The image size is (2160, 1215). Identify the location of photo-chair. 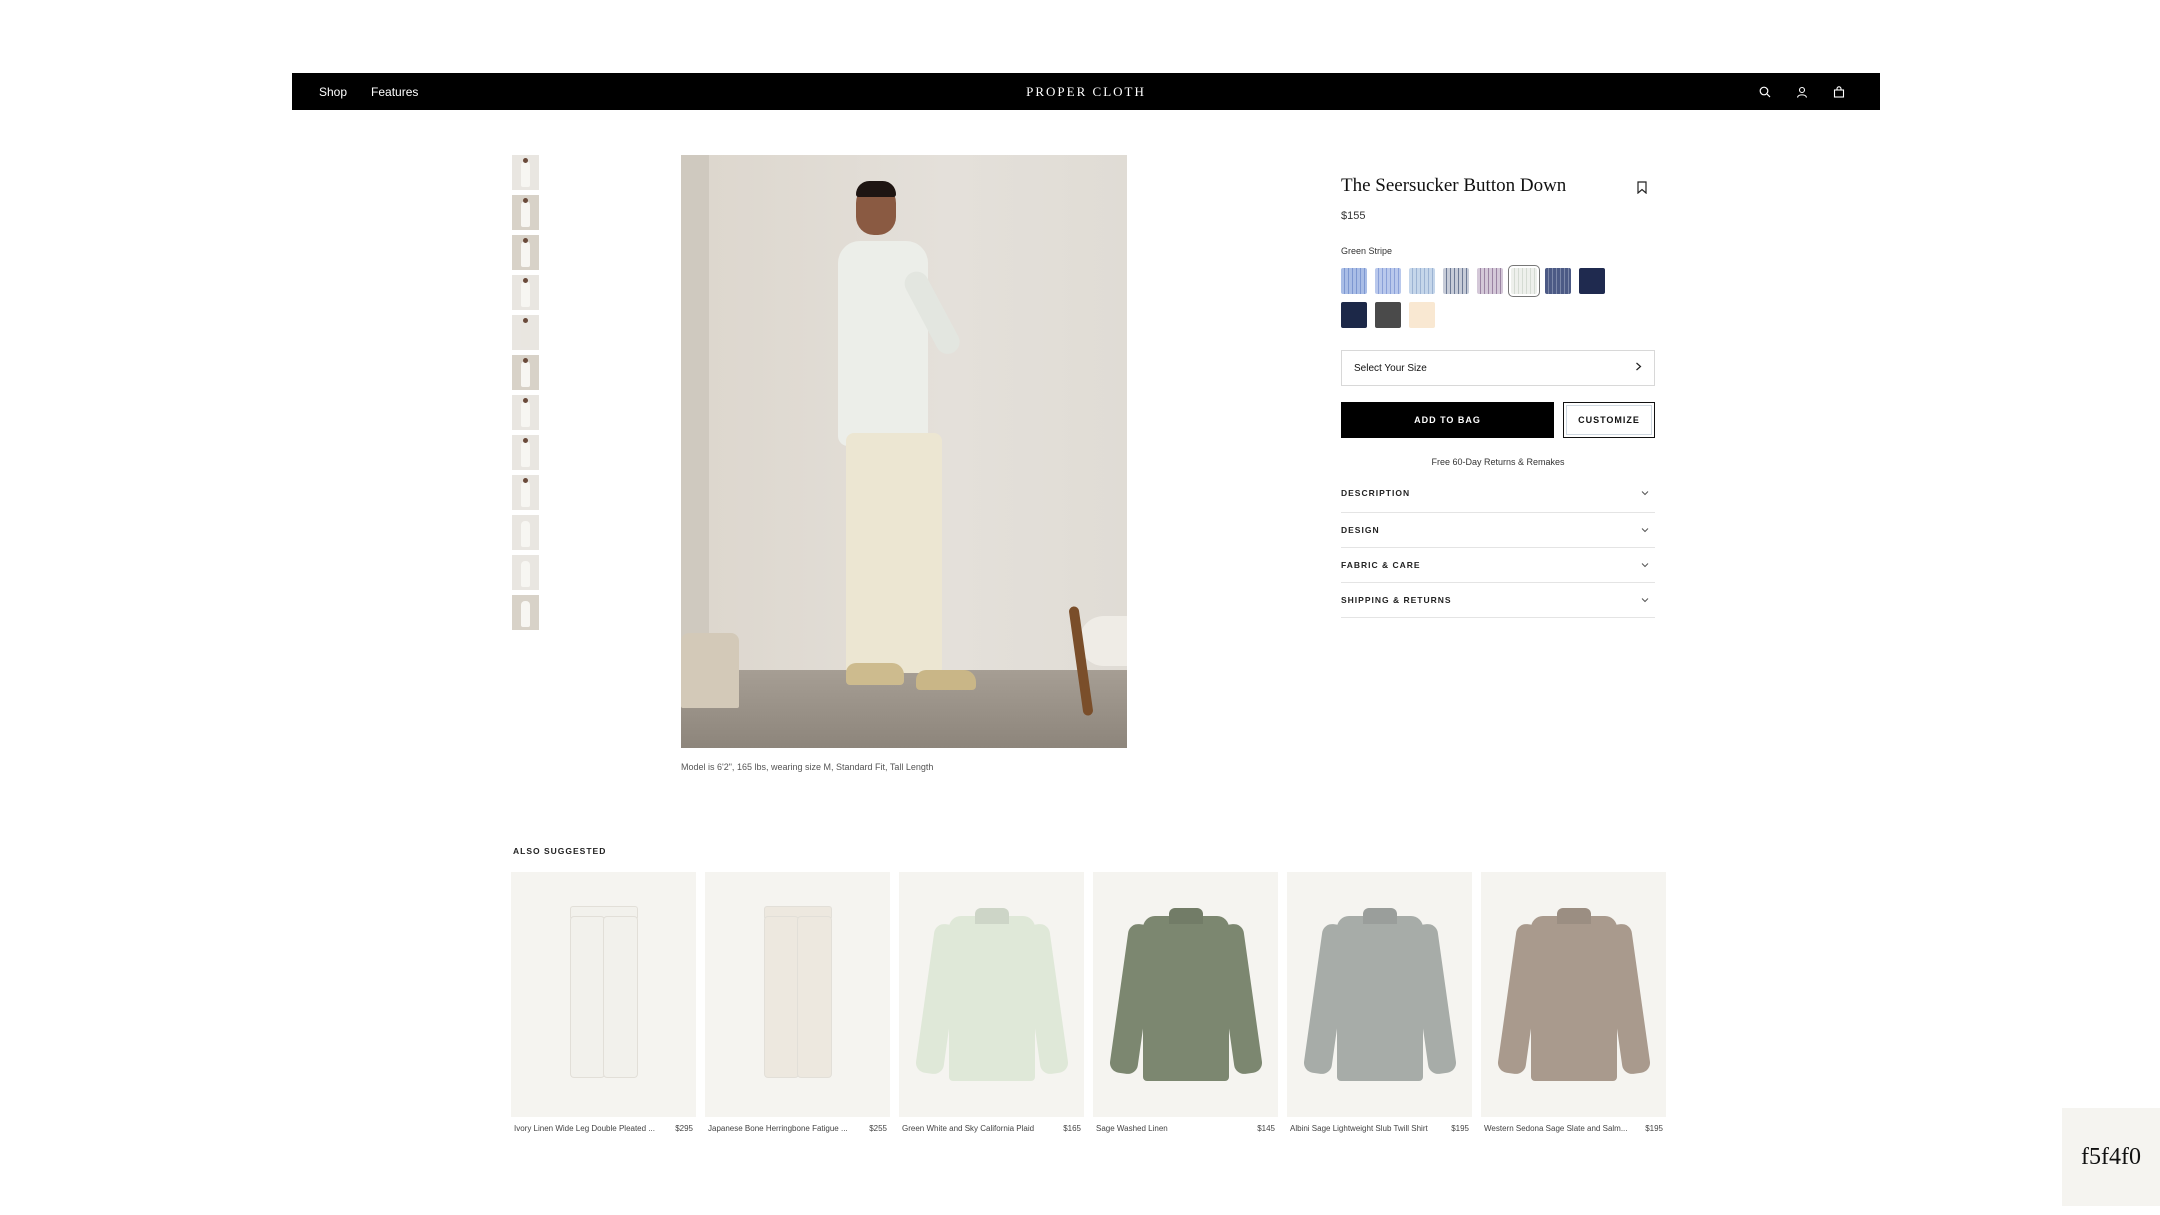
(1097, 656).